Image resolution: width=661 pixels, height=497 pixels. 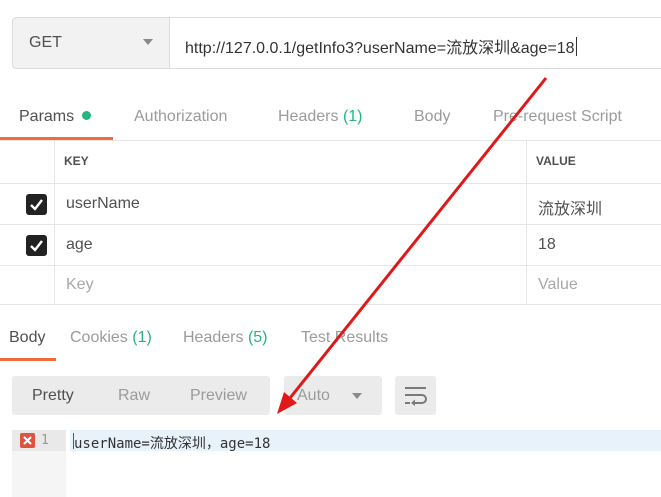 I want to click on method-label: GET, so click(x=45, y=42).